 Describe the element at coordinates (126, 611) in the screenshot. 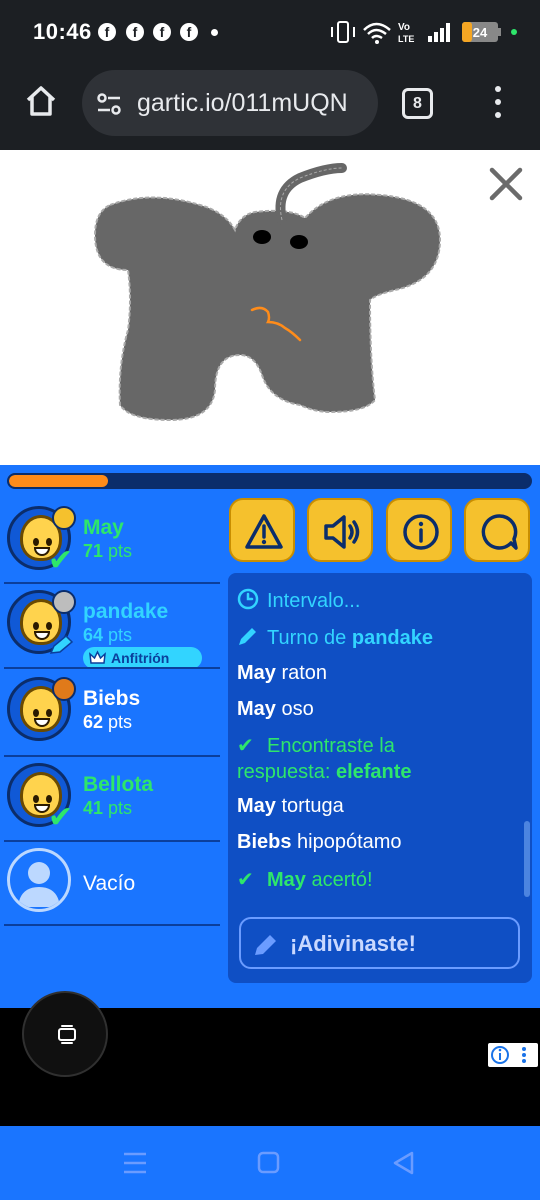

I see `player-name: pandake` at that location.